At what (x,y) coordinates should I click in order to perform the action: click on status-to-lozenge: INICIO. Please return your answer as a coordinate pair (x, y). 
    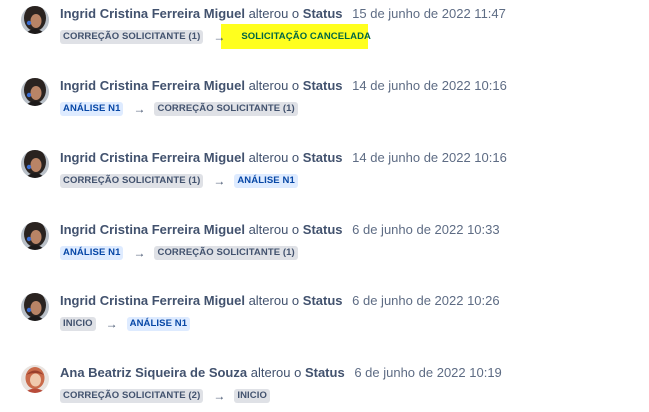
    Looking at the image, I should click on (252, 396).